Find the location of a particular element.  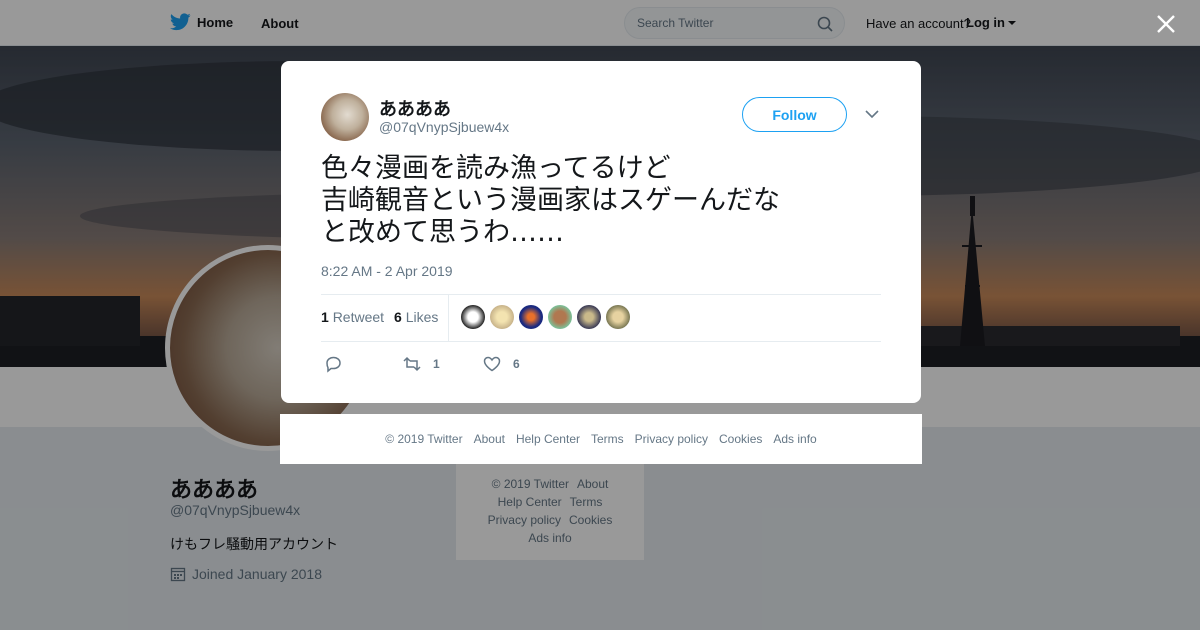

liker-avatars is located at coordinates (545, 317).